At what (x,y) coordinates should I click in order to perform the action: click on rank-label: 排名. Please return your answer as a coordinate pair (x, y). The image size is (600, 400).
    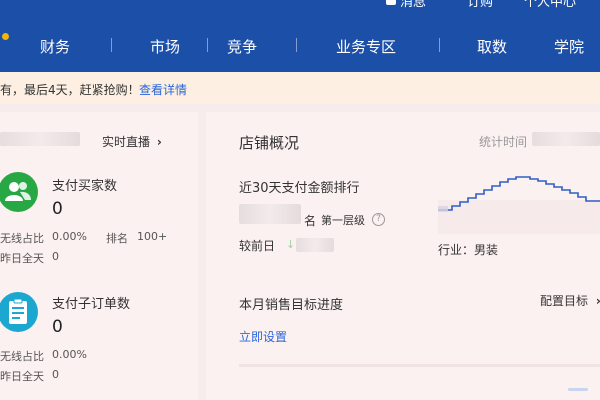
    Looking at the image, I should click on (117, 238).